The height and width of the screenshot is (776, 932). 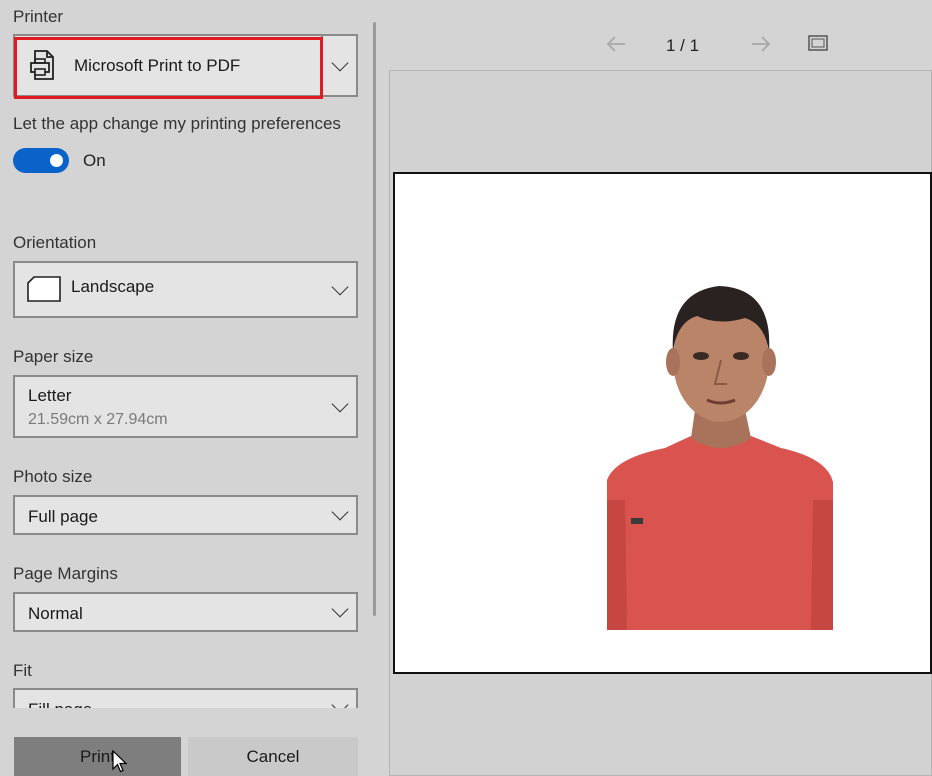 I want to click on page-margins-selected-value: Normal, so click(x=55, y=613).